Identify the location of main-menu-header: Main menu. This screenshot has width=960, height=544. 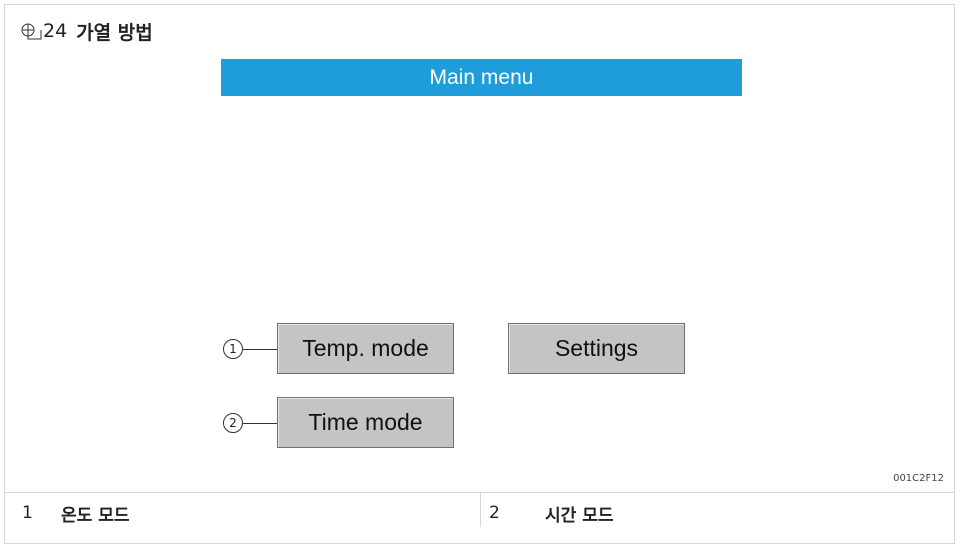
(481, 77).